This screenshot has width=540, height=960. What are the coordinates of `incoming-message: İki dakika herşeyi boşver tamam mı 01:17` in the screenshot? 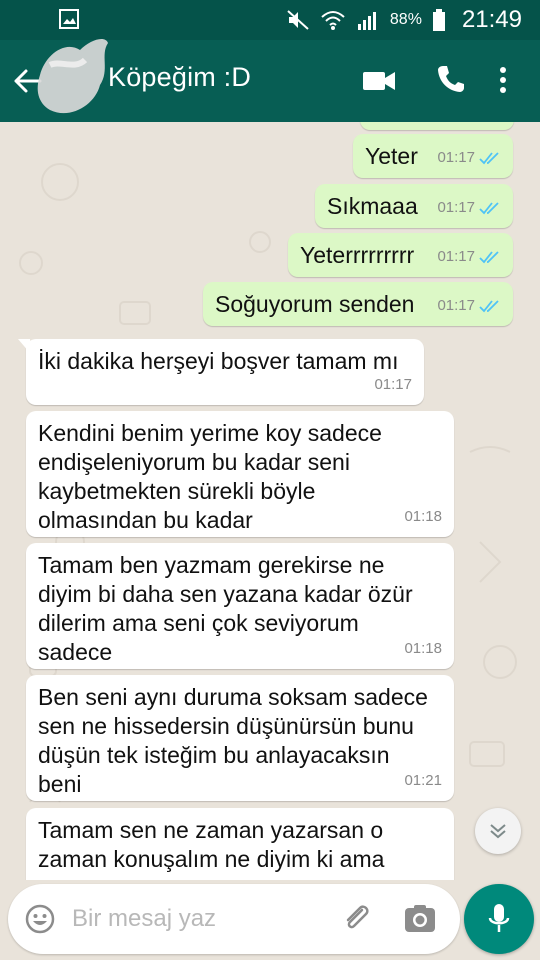 It's located at (221, 372).